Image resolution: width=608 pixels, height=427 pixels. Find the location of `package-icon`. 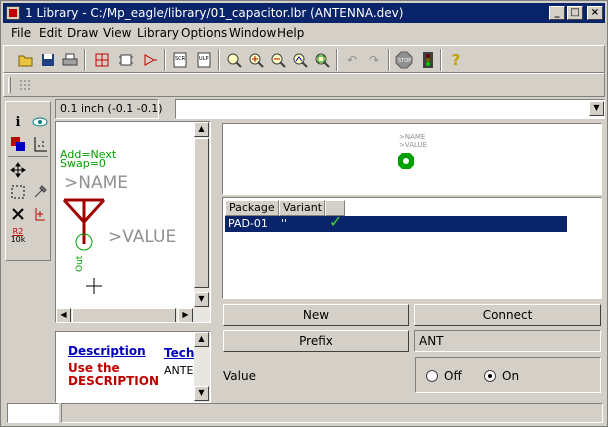

package-icon is located at coordinates (126, 60).